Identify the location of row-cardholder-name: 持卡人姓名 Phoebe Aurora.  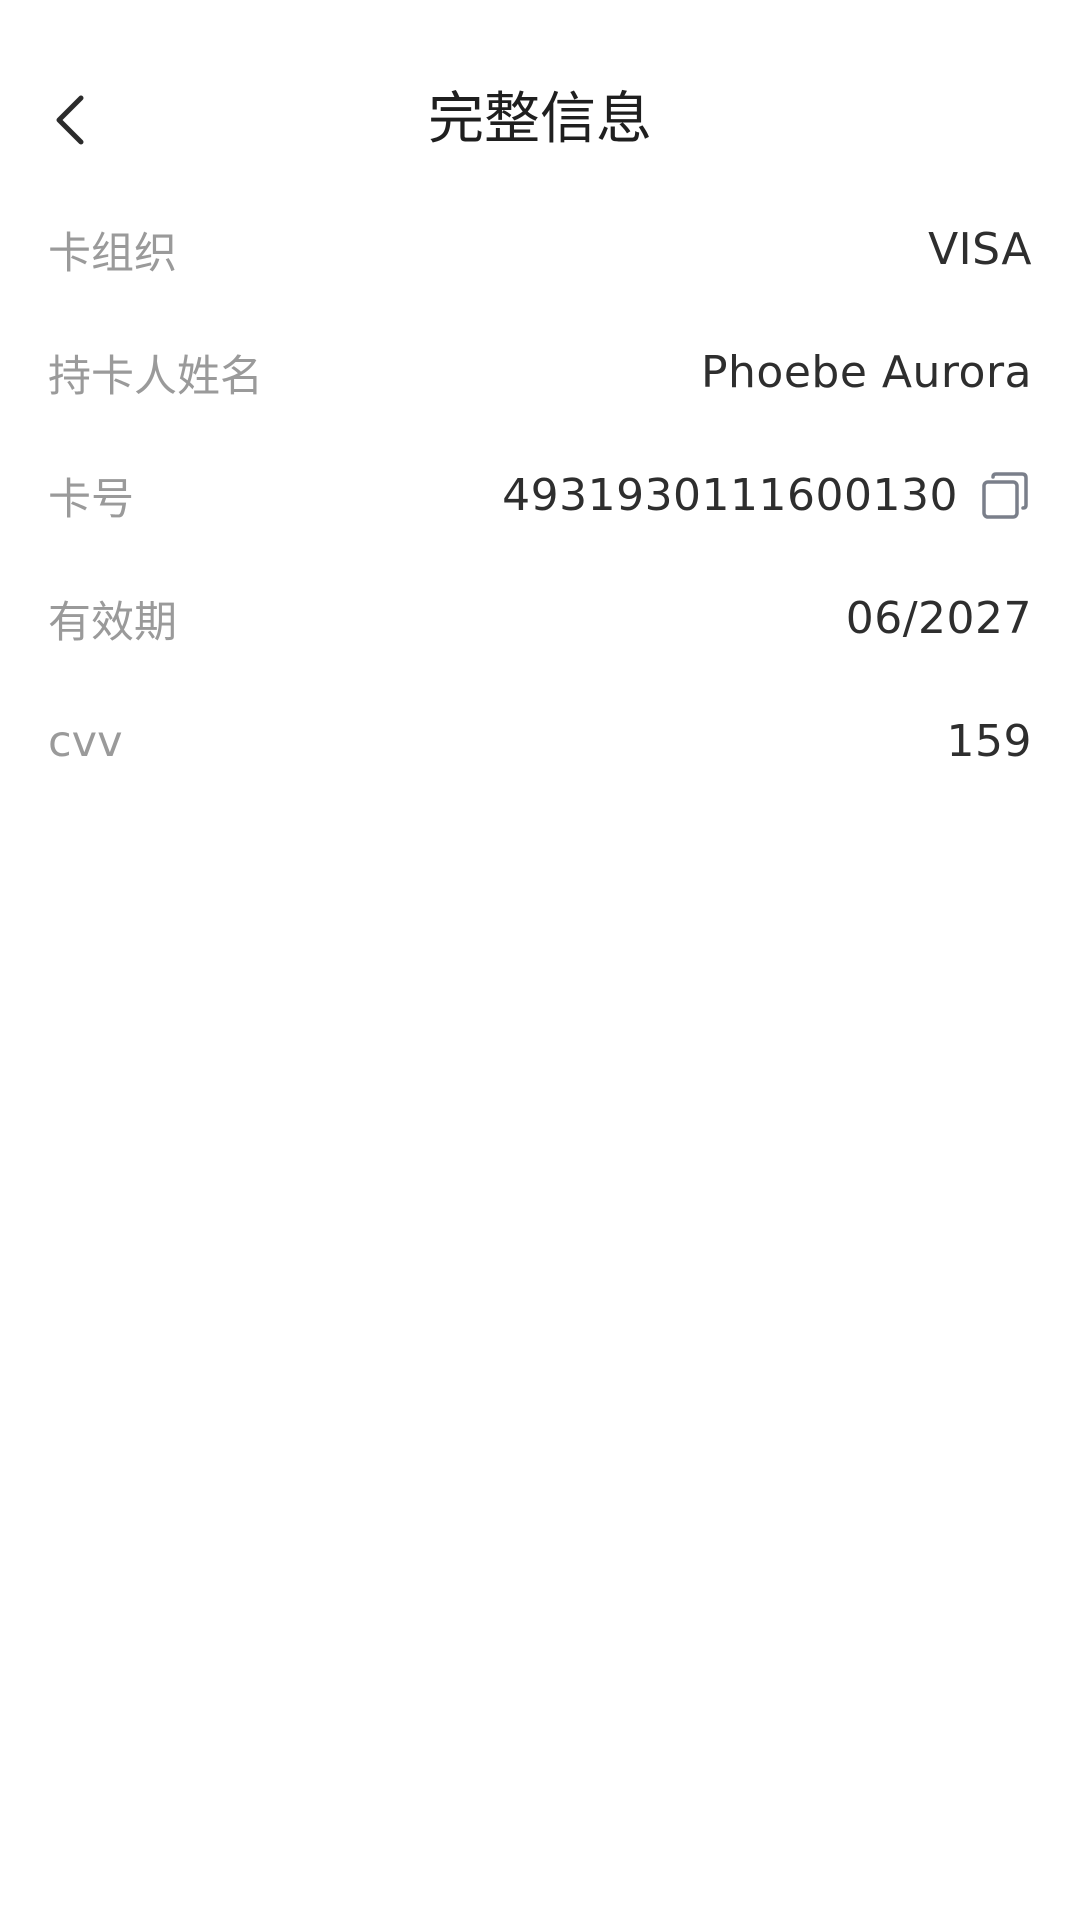
(540, 372).